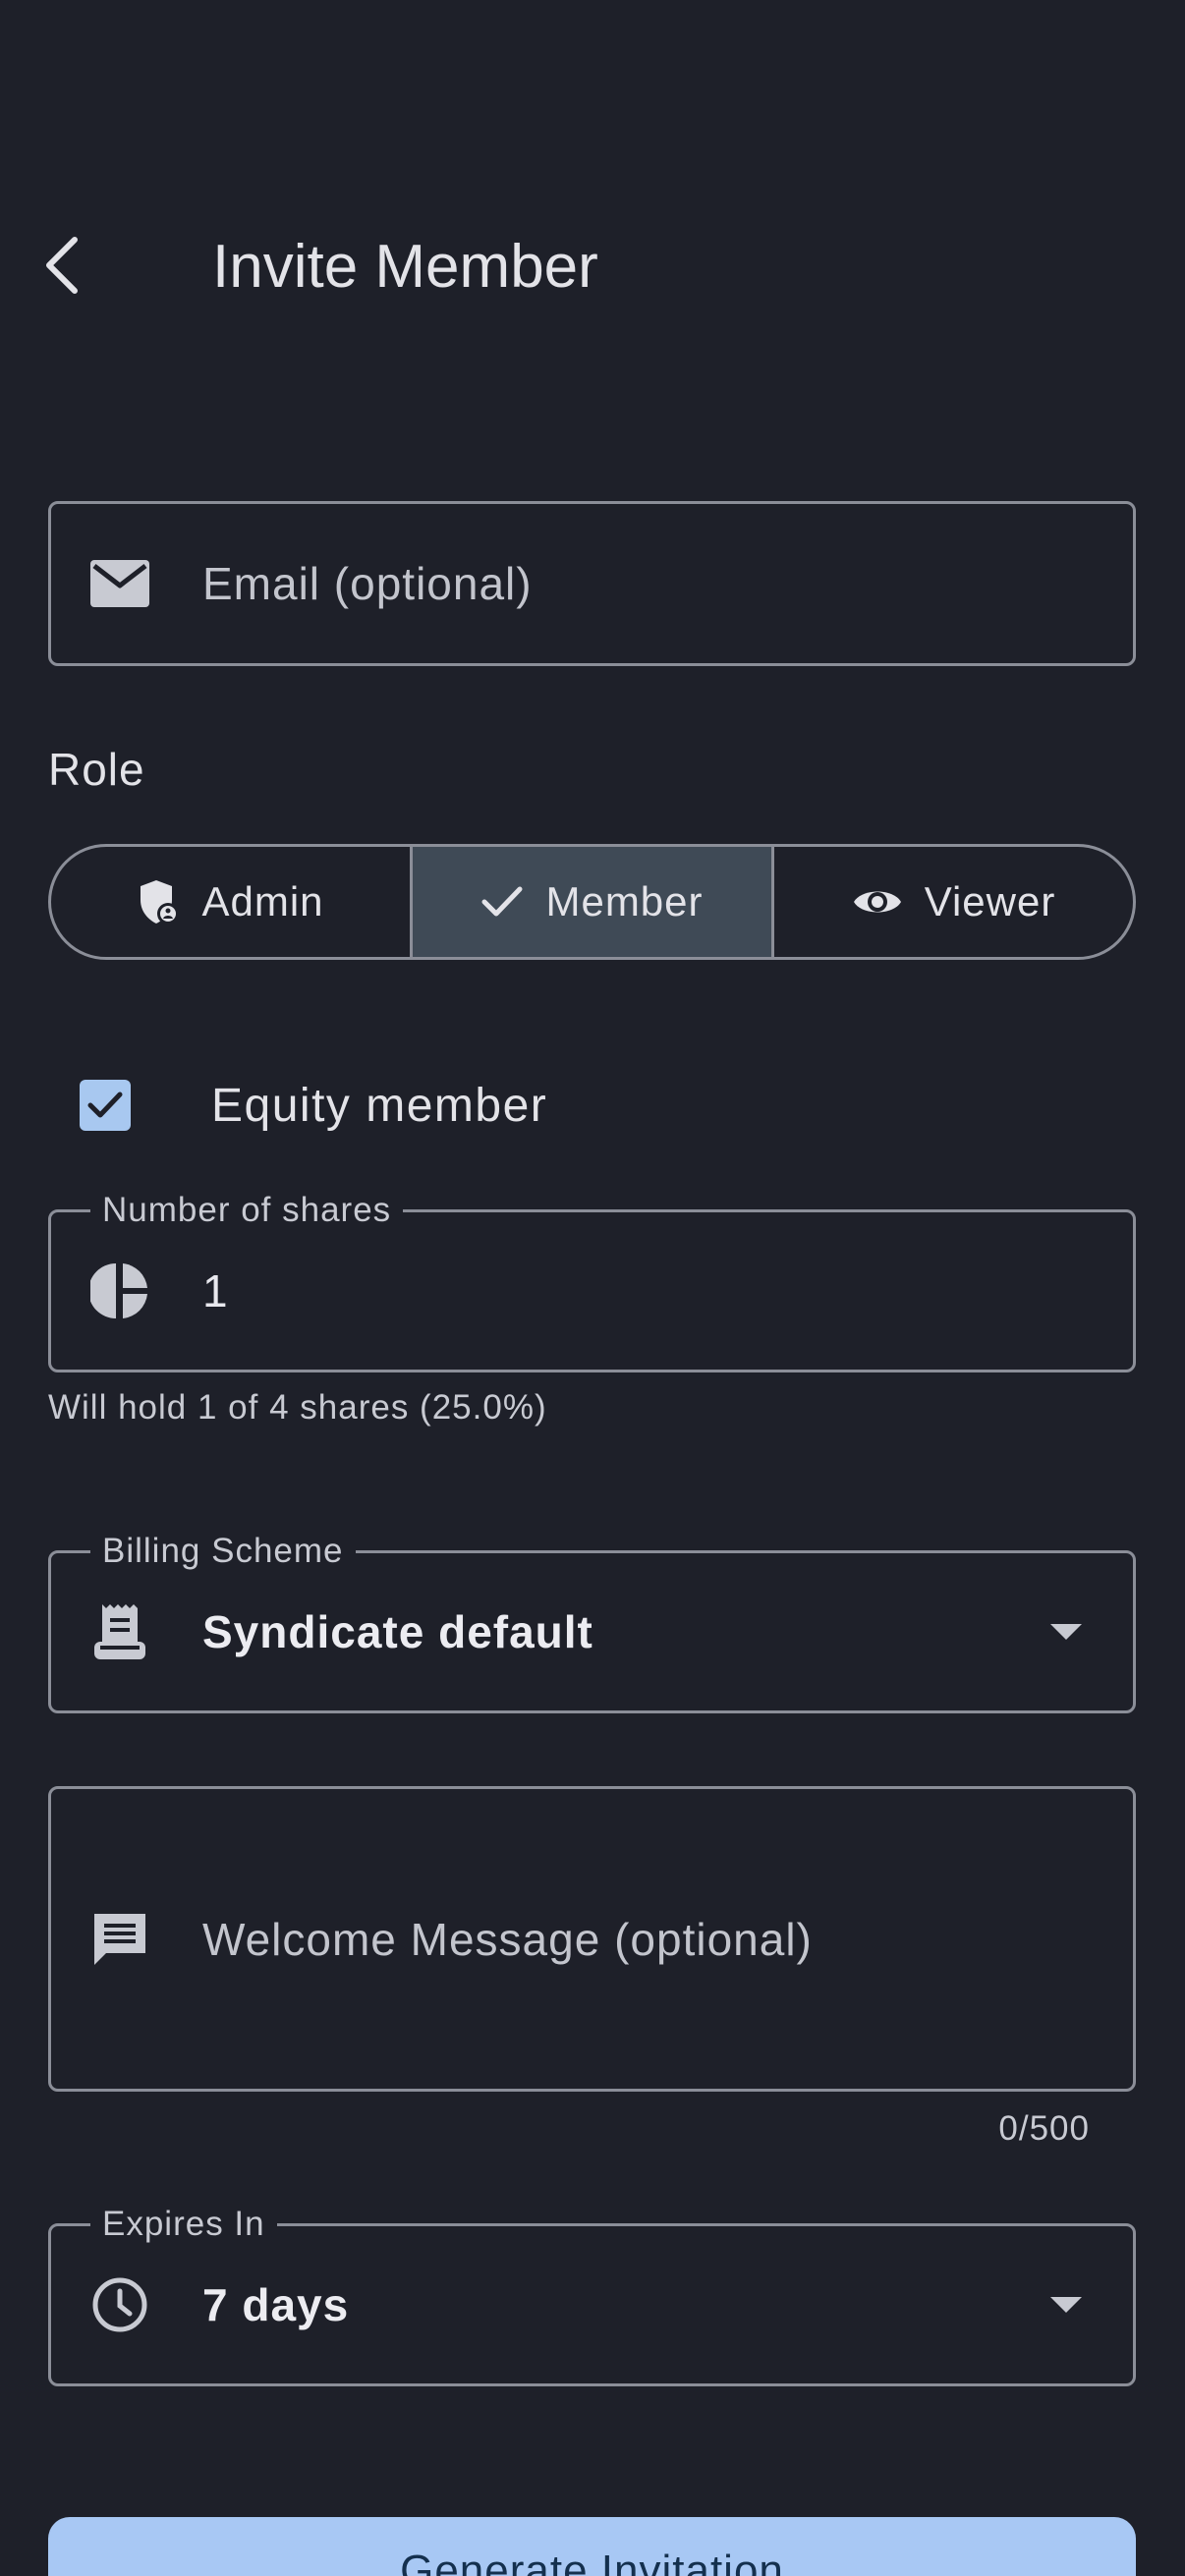 This screenshot has width=1185, height=2576. What do you see at coordinates (507, 1939) in the screenshot?
I see `welcome-message-placeholder: Welcome Message (optional)` at bounding box center [507, 1939].